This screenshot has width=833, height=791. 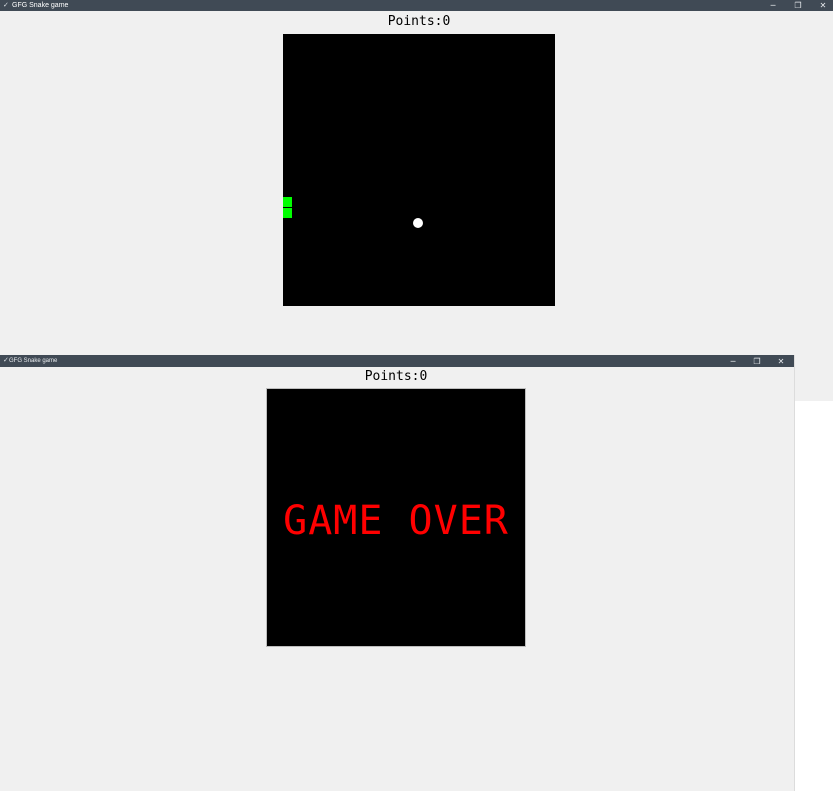 What do you see at coordinates (396, 521) in the screenshot?
I see `game-over-message: GAME OVER` at bounding box center [396, 521].